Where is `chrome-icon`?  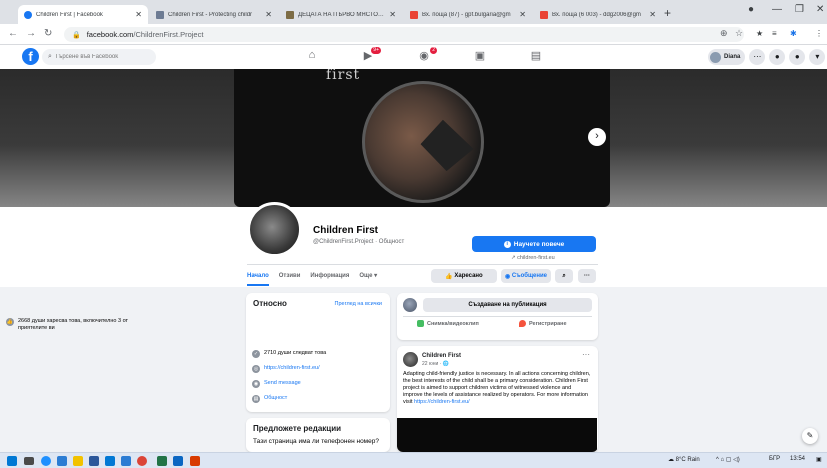 chrome-icon is located at coordinates (142, 461).